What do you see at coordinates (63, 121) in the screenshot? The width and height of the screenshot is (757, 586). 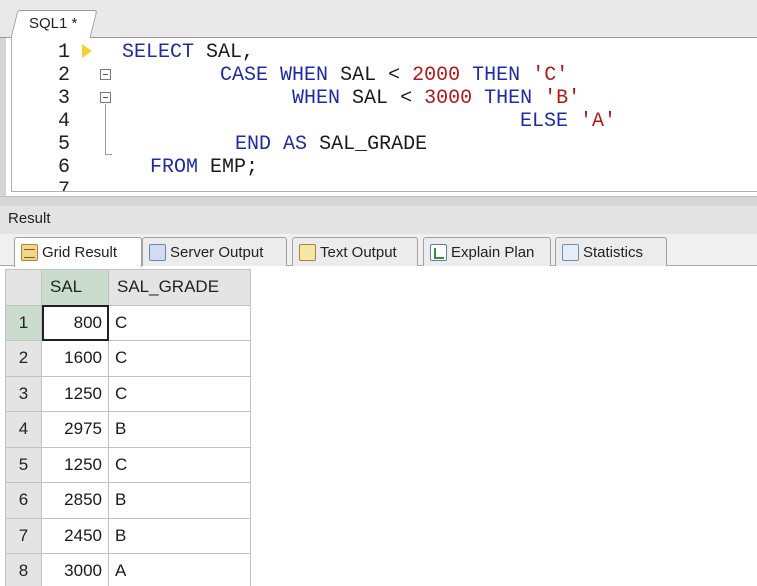 I see `line-number: 4` at bounding box center [63, 121].